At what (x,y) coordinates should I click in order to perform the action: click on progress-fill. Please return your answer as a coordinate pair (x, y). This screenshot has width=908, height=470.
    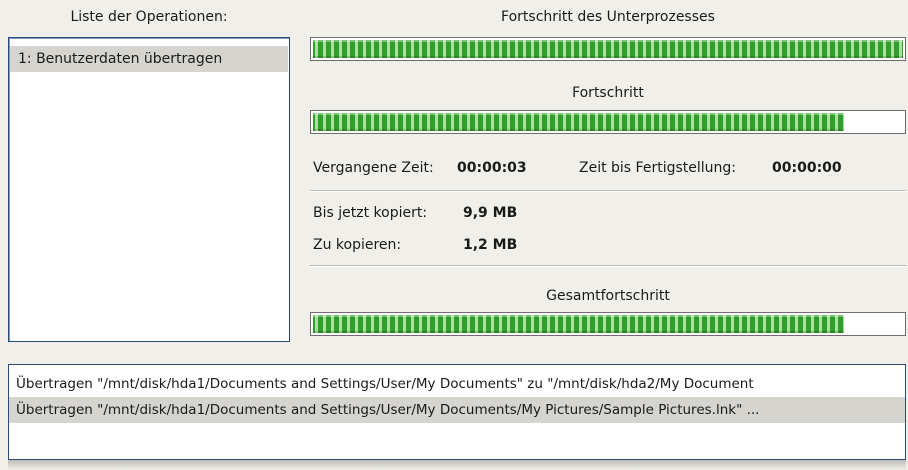
    Looking at the image, I should click on (578, 122).